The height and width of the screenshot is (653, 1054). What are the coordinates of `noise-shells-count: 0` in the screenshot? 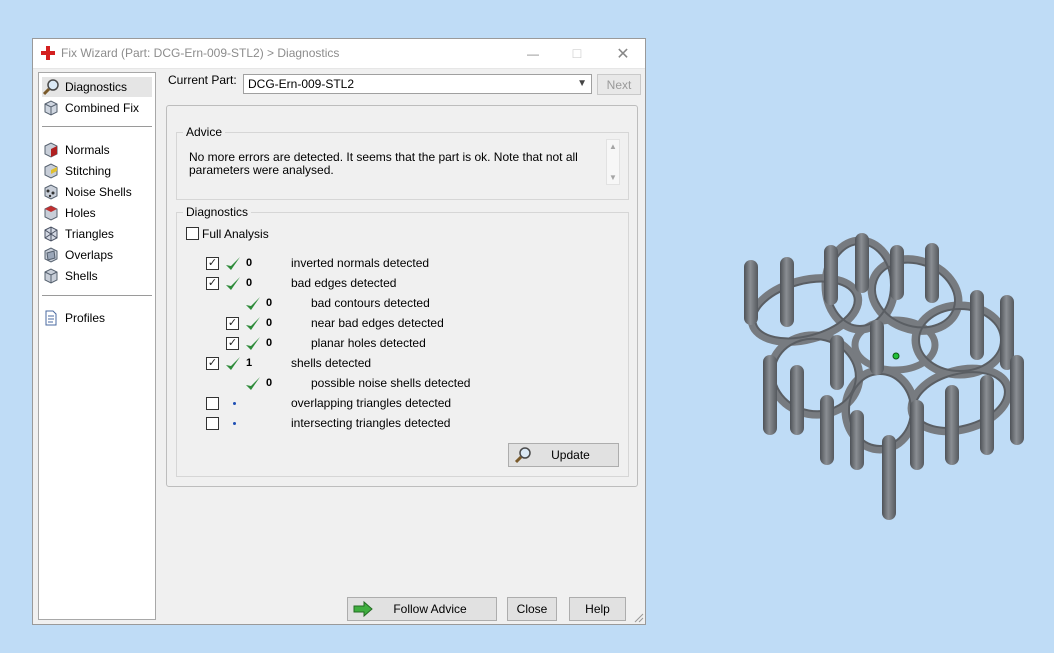 It's located at (269, 383).